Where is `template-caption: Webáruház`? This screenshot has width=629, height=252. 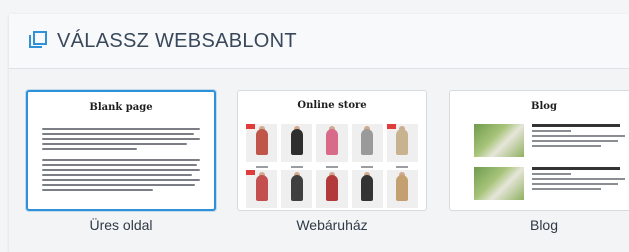
template-caption: Webáruház is located at coordinates (332, 225).